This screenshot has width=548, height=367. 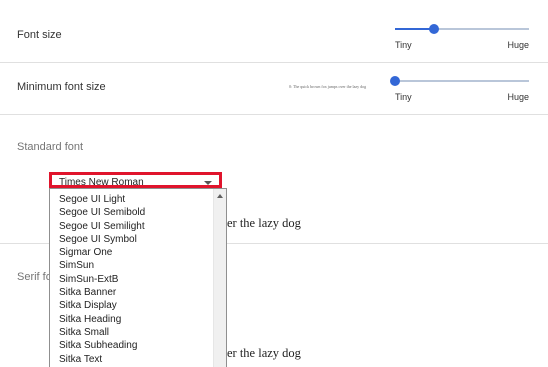 What do you see at coordinates (132, 292) in the screenshot?
I see `dropdown-option: Sitka Banner` at bounding box center [132, 292].